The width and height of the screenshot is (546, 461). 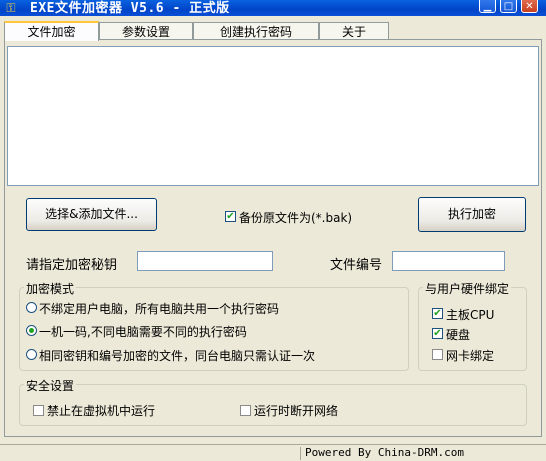 What do you see at coordinates (11, 8) in the screenshot?
I see `app-key-icon: ⚿` at bounding box center [11, 8].